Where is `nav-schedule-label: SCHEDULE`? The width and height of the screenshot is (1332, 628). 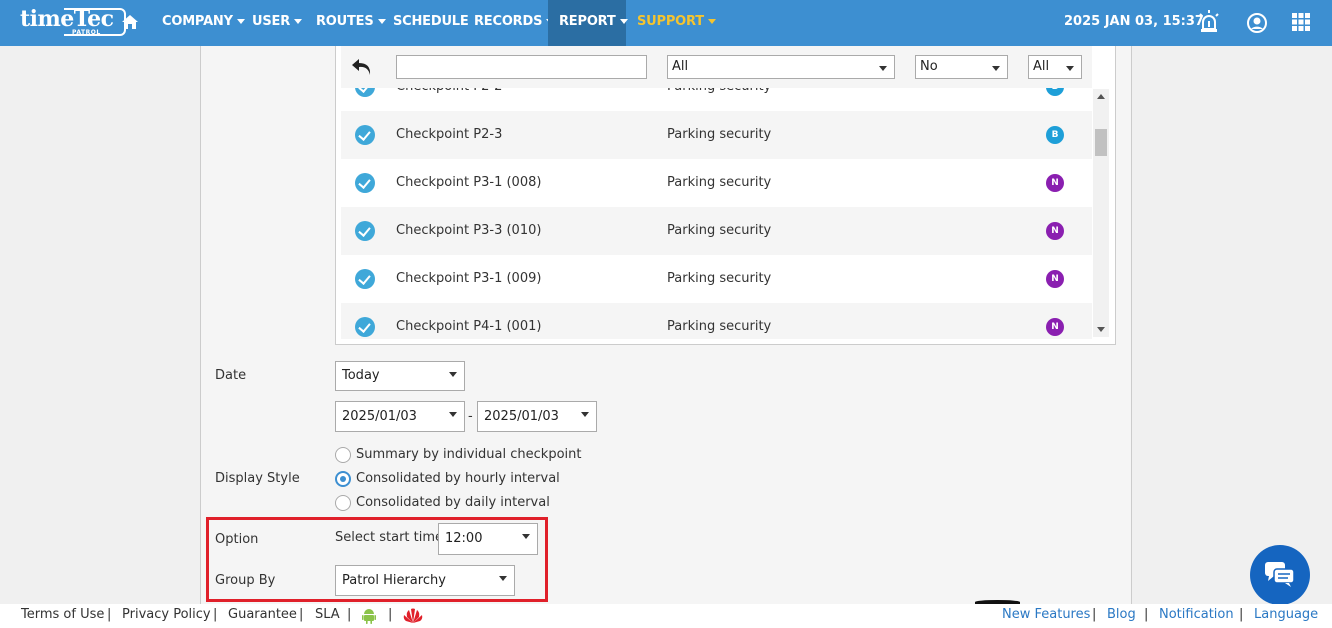
nav-schedule-label: SCHEDULE is located at coordinates (431, 21).